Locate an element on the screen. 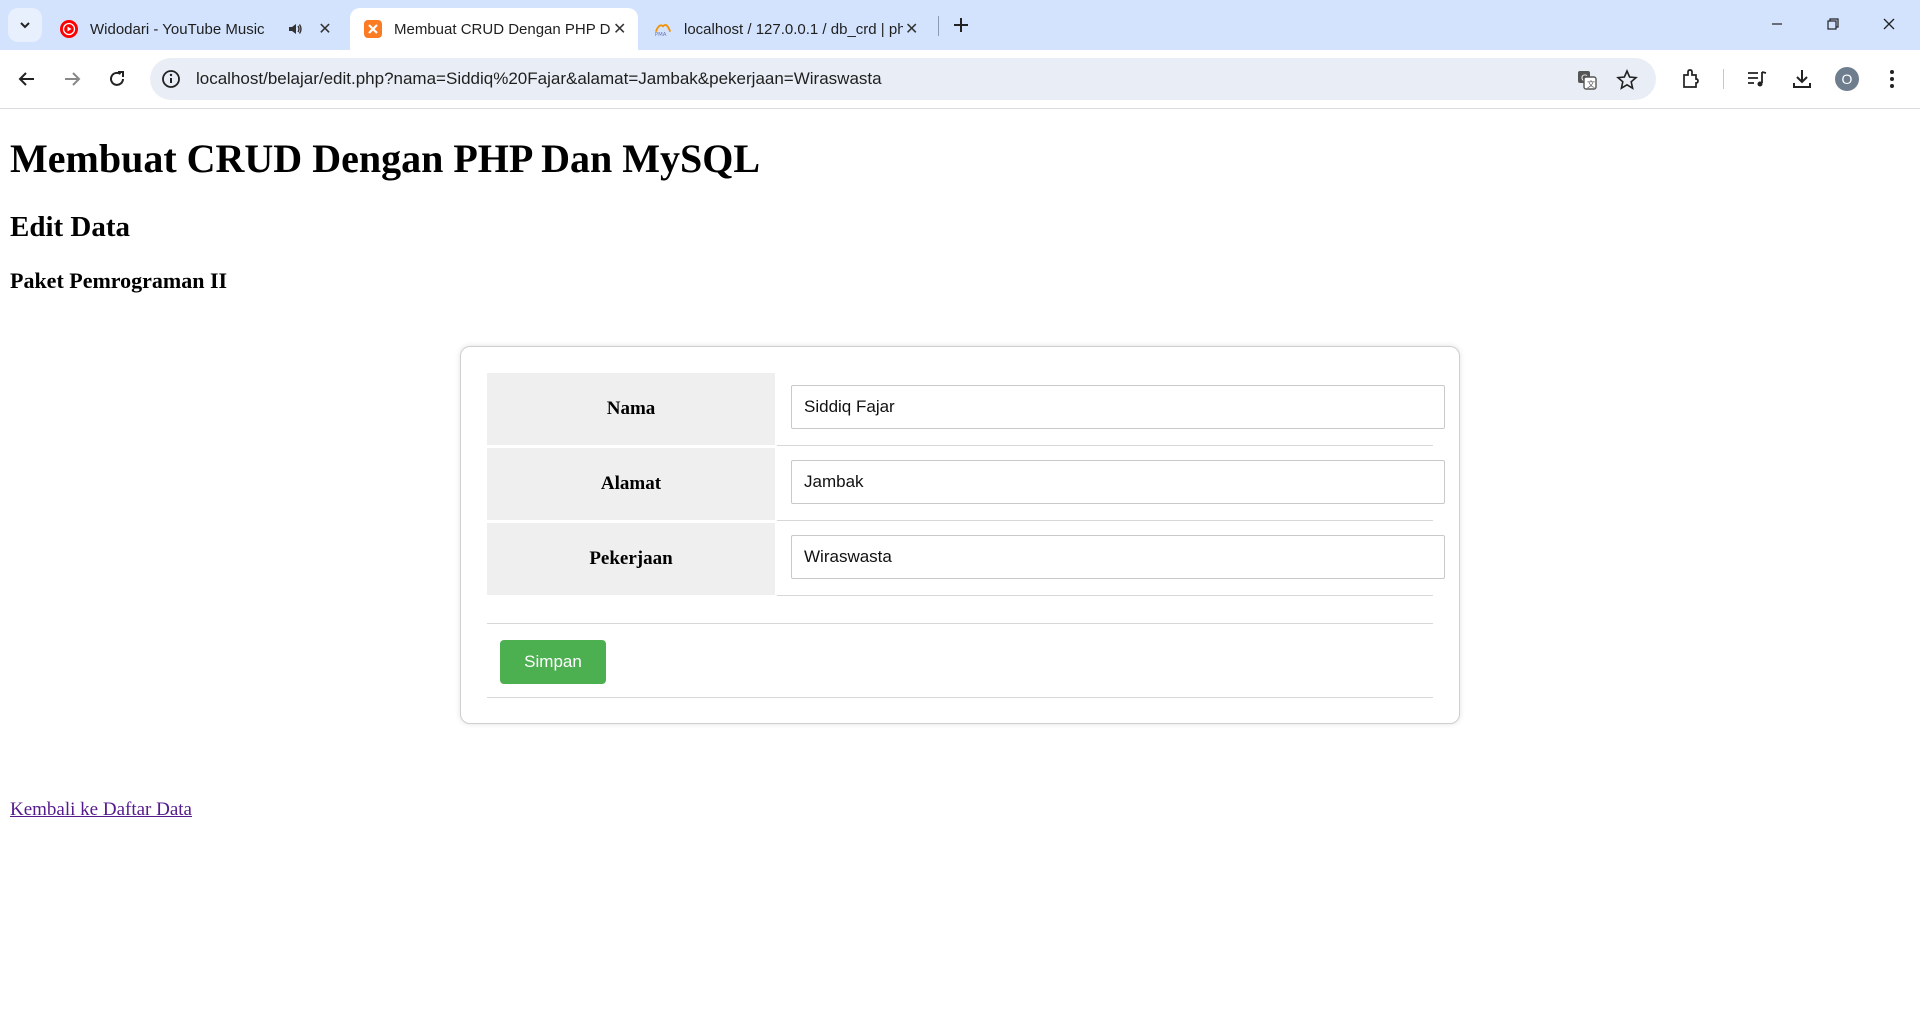  reload-icon is located at coordinates (117, 78).